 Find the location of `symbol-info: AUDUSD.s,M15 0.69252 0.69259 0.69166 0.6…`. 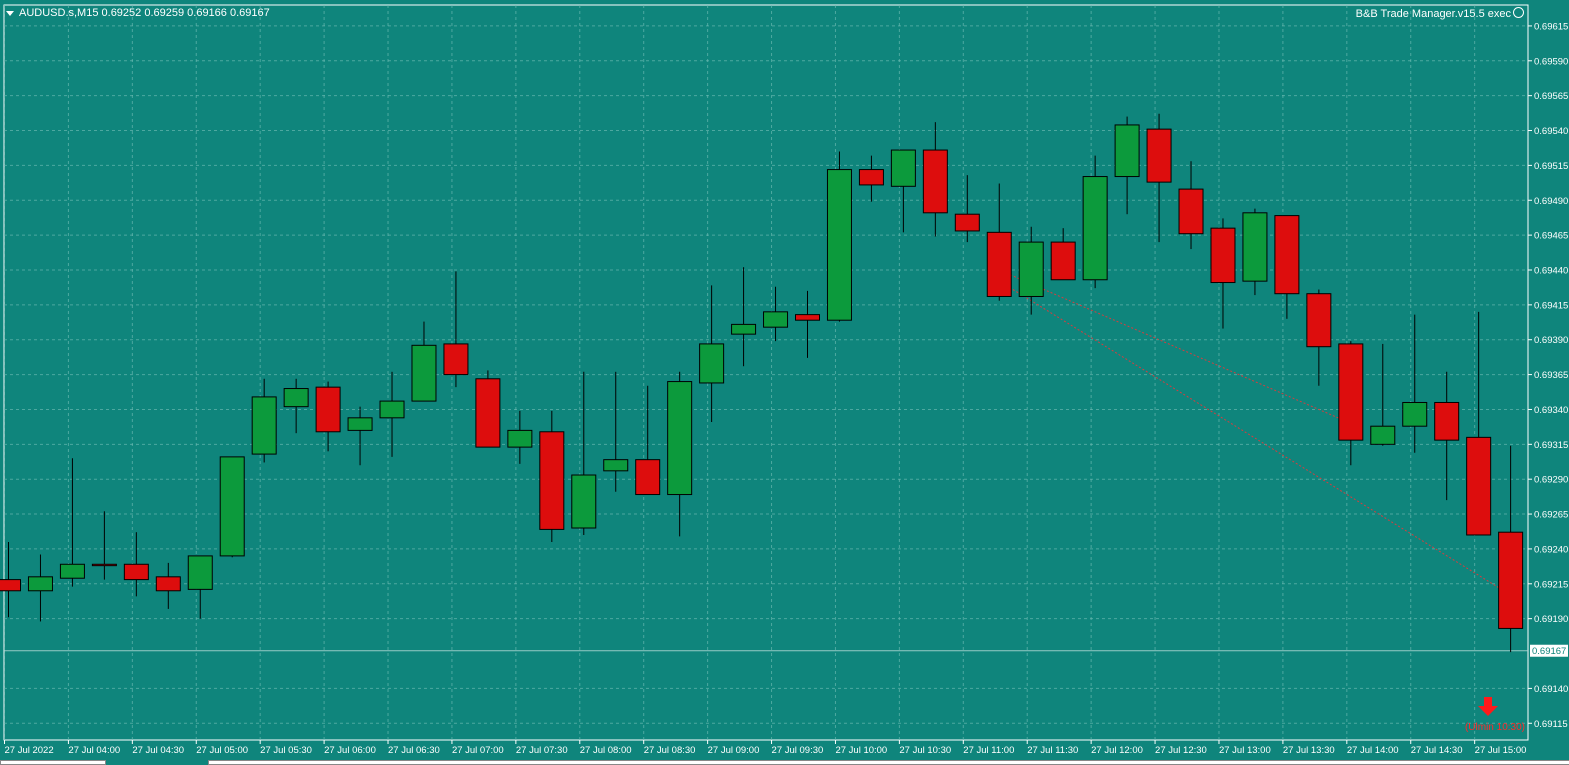

symbol-info: AUDUSD.s,M15 0.69252 0.69259 0.69166 0.6… is located at coordinates (138, 13).